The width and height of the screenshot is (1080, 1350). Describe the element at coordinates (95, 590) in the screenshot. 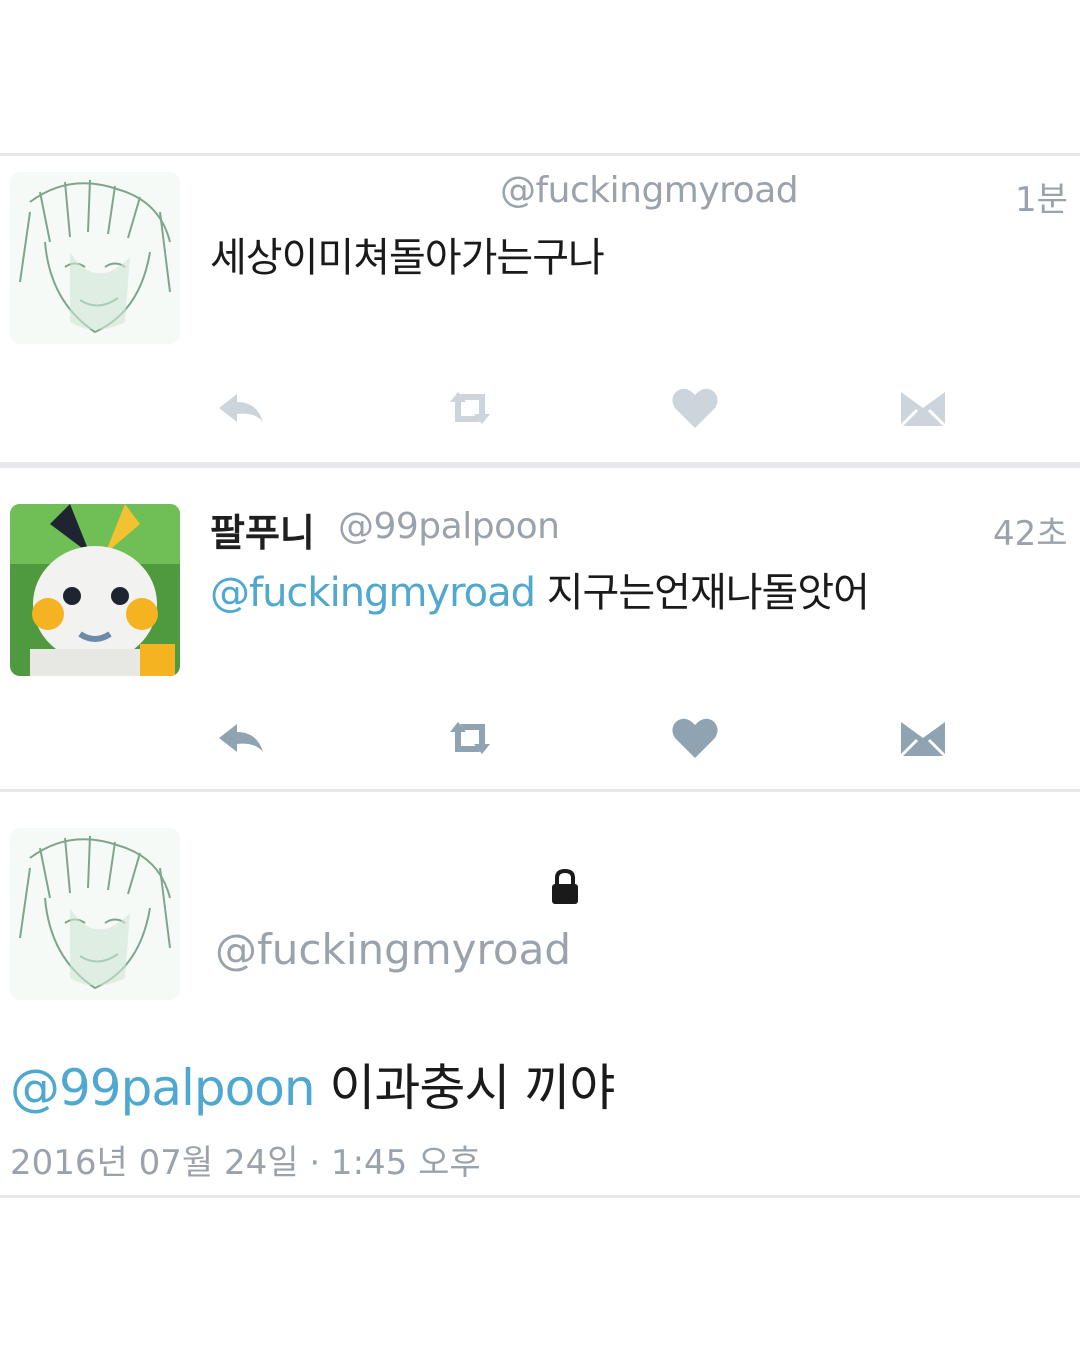

I see `avatar-pikachu` at that location.